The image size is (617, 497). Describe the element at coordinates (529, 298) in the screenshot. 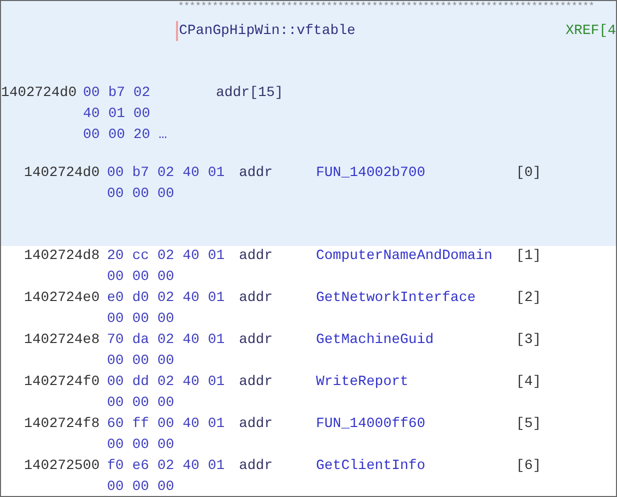

I see `index-text: [2]` at that location.